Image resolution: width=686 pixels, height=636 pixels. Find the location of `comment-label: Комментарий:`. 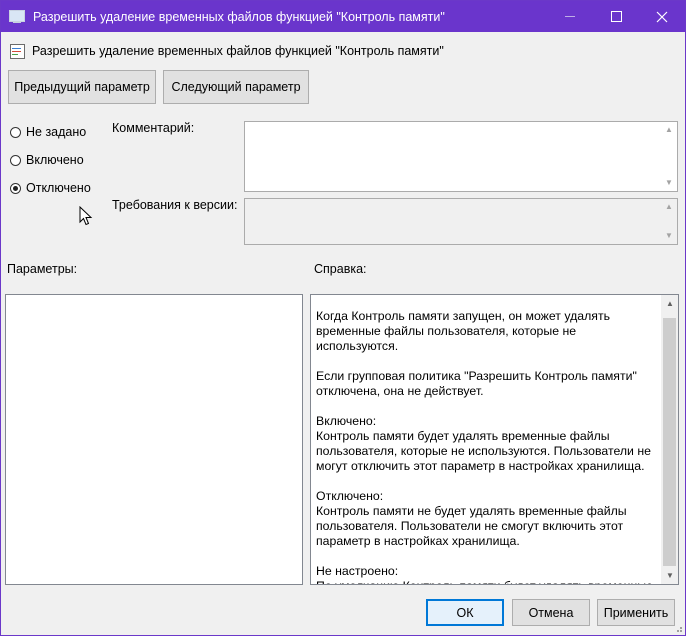

comment-label: Комментарий: is located at coordinates (153, 128).